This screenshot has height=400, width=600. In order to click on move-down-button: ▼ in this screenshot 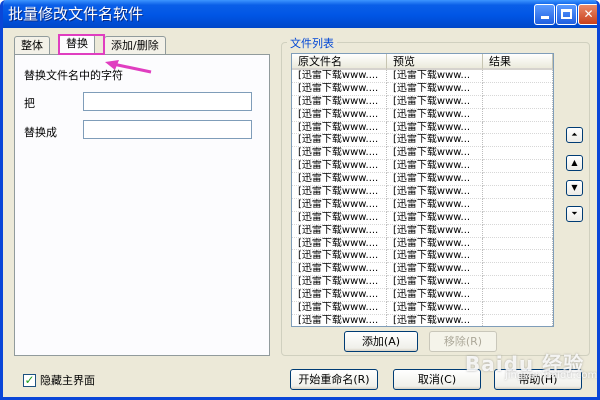, I will do `click(574, 188)`.